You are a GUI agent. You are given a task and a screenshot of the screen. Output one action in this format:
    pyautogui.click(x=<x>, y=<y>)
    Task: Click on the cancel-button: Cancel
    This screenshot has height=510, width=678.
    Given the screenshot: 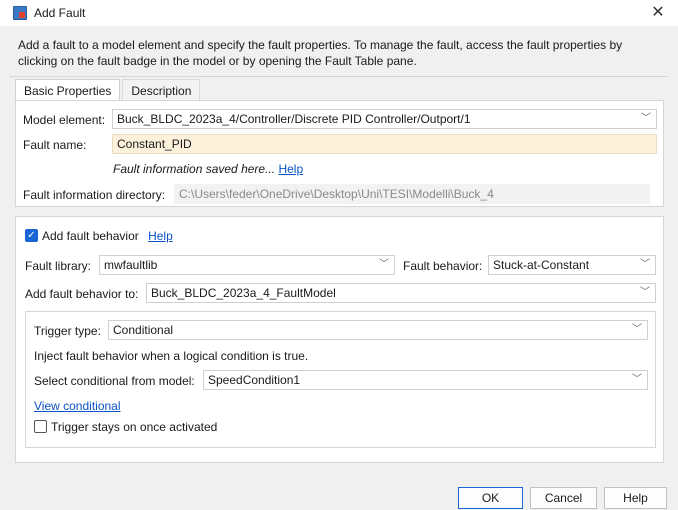 What is the action you would take?
    pyautogui.click(x=563, y=498)
    